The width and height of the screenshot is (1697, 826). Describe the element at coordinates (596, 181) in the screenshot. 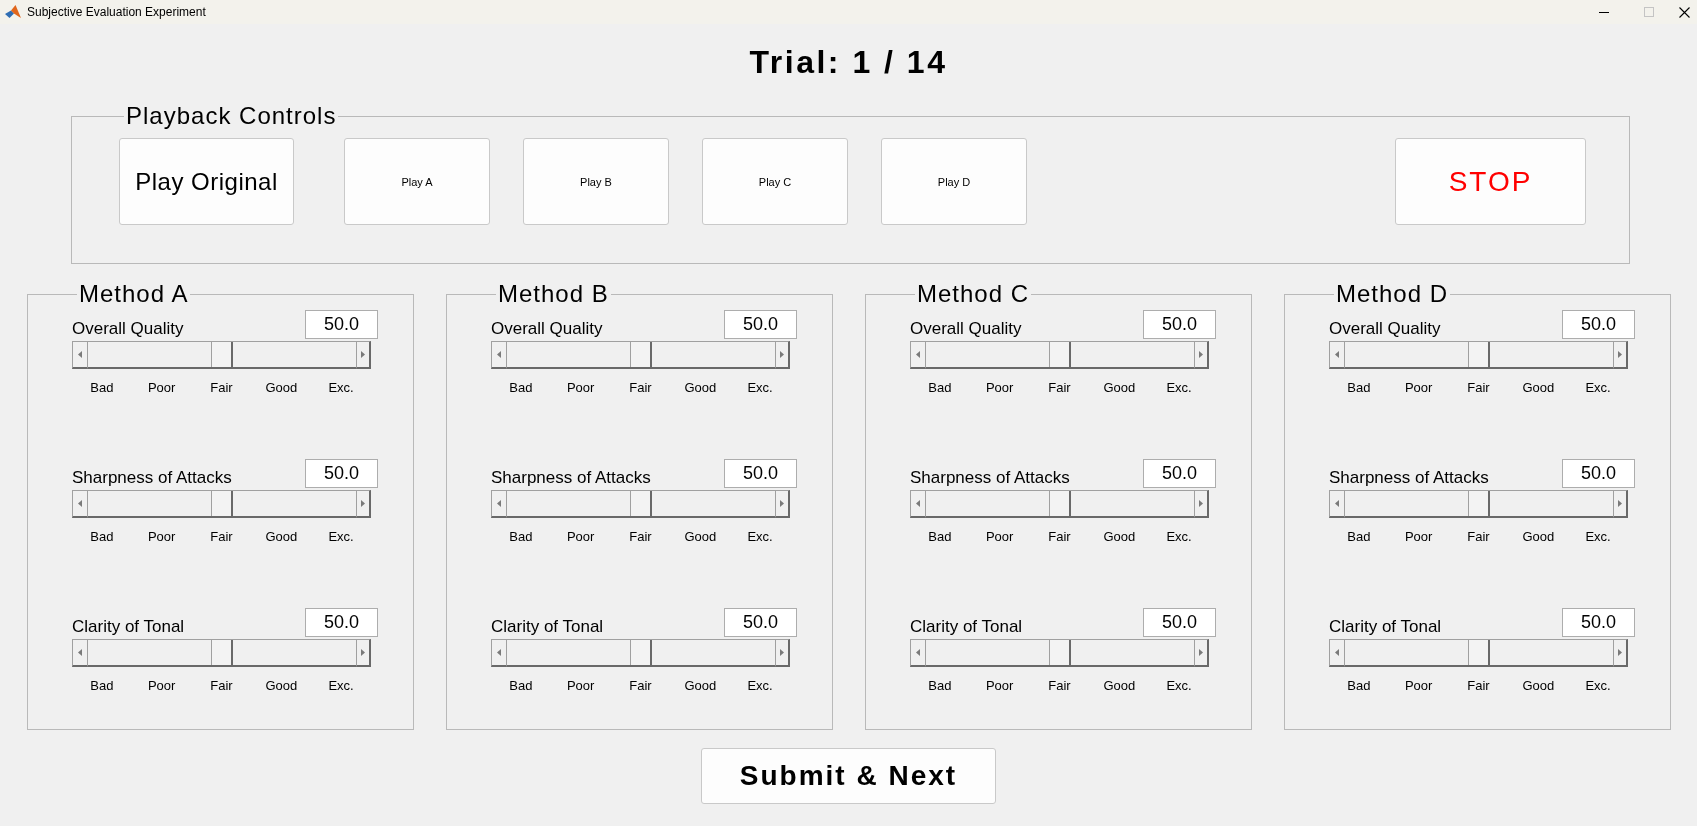

I see `play-button: Play B` at that location.